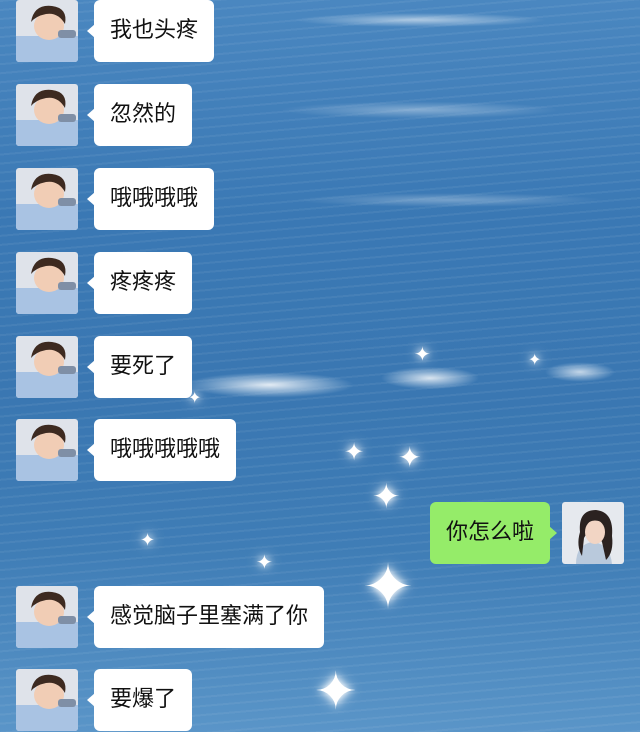  What do you see at coordinates (161, 450) in the screenshot?
I see `message-bubble-incoming: 哦哦哦哦哦` at bounding box center [161, 450].